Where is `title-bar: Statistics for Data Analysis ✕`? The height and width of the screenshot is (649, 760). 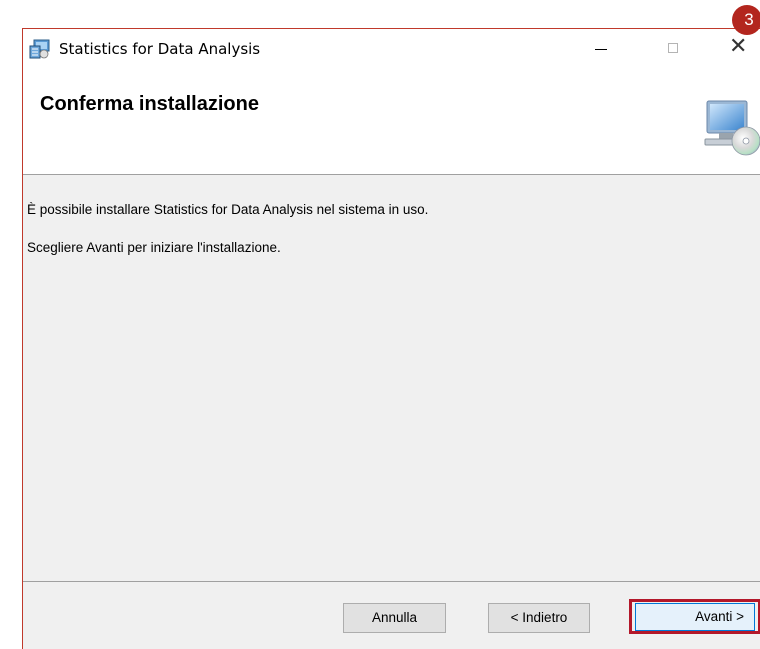 title-bar: Statistics for Data Analysis ✕ is located at coordinates (391, 49).